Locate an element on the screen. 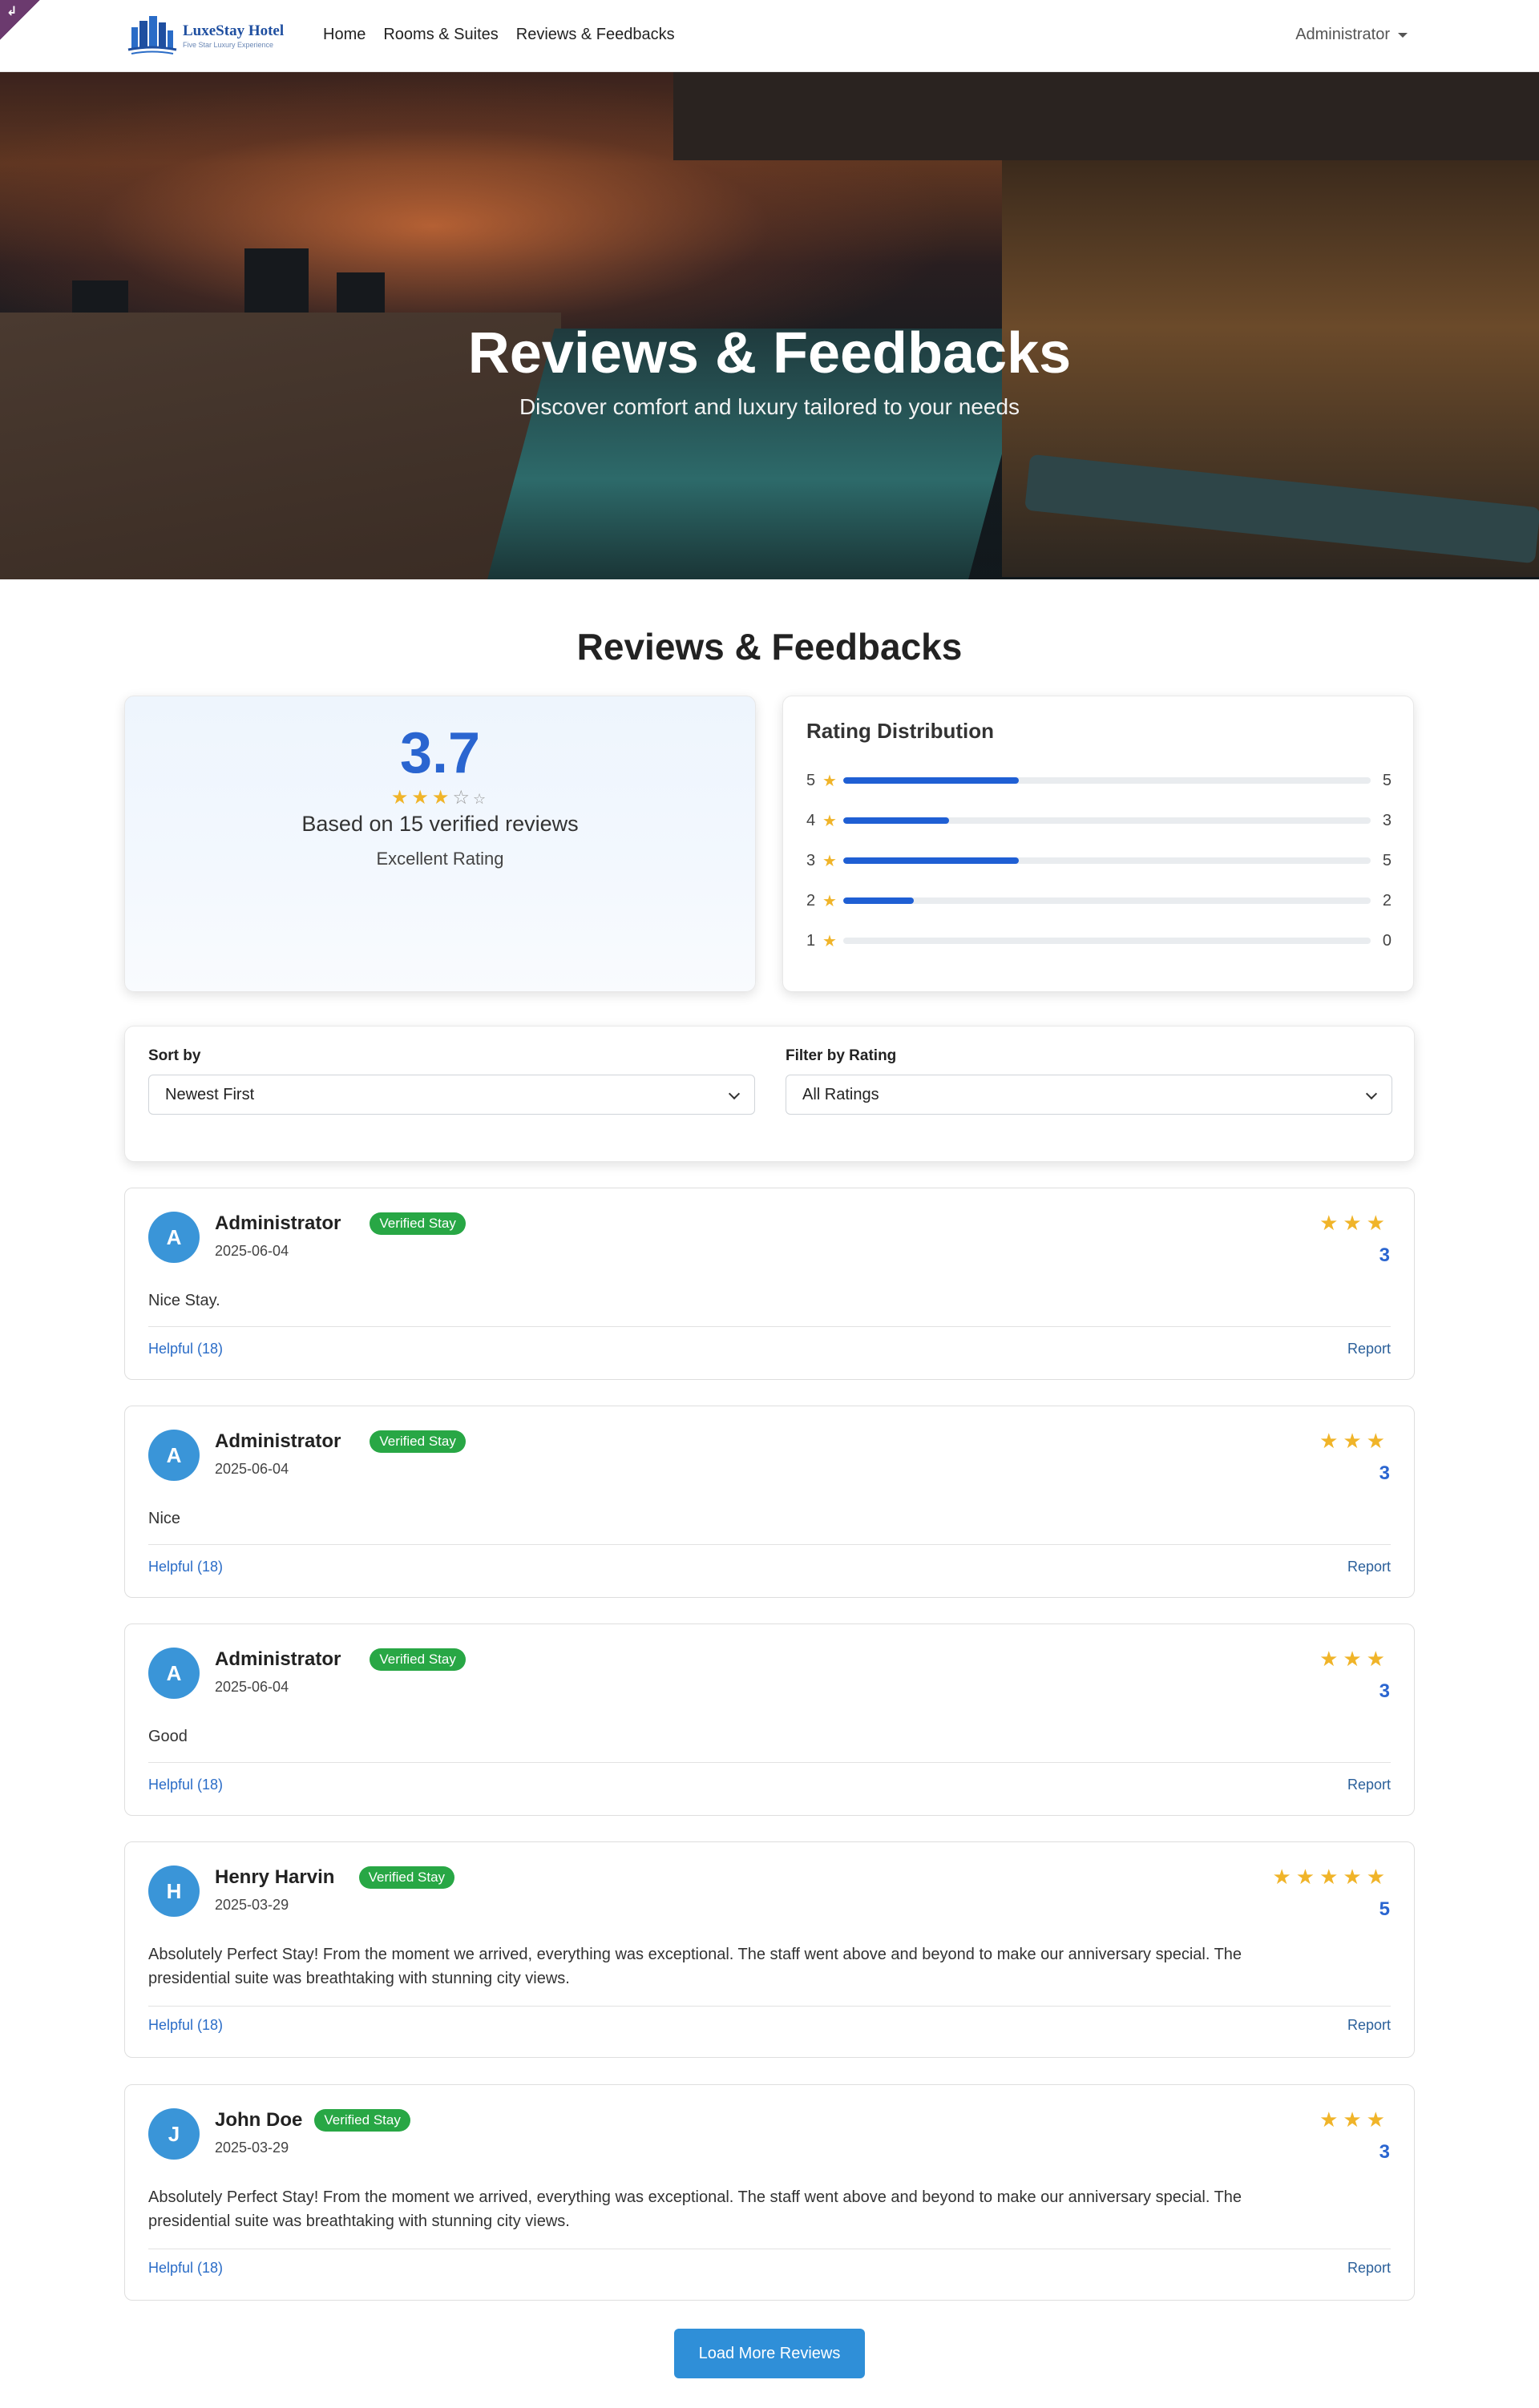 Image resolution: width=1539 pixels, height=2408 pixels. nav-rooms-suites: Rooms & Suites is located at coordinates (440, 35).